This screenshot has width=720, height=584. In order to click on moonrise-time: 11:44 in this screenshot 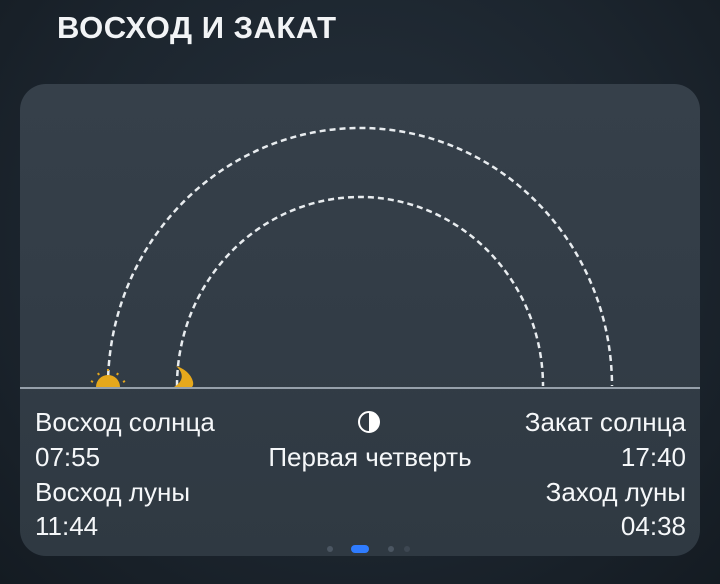, I will do `click(67, 526)`.